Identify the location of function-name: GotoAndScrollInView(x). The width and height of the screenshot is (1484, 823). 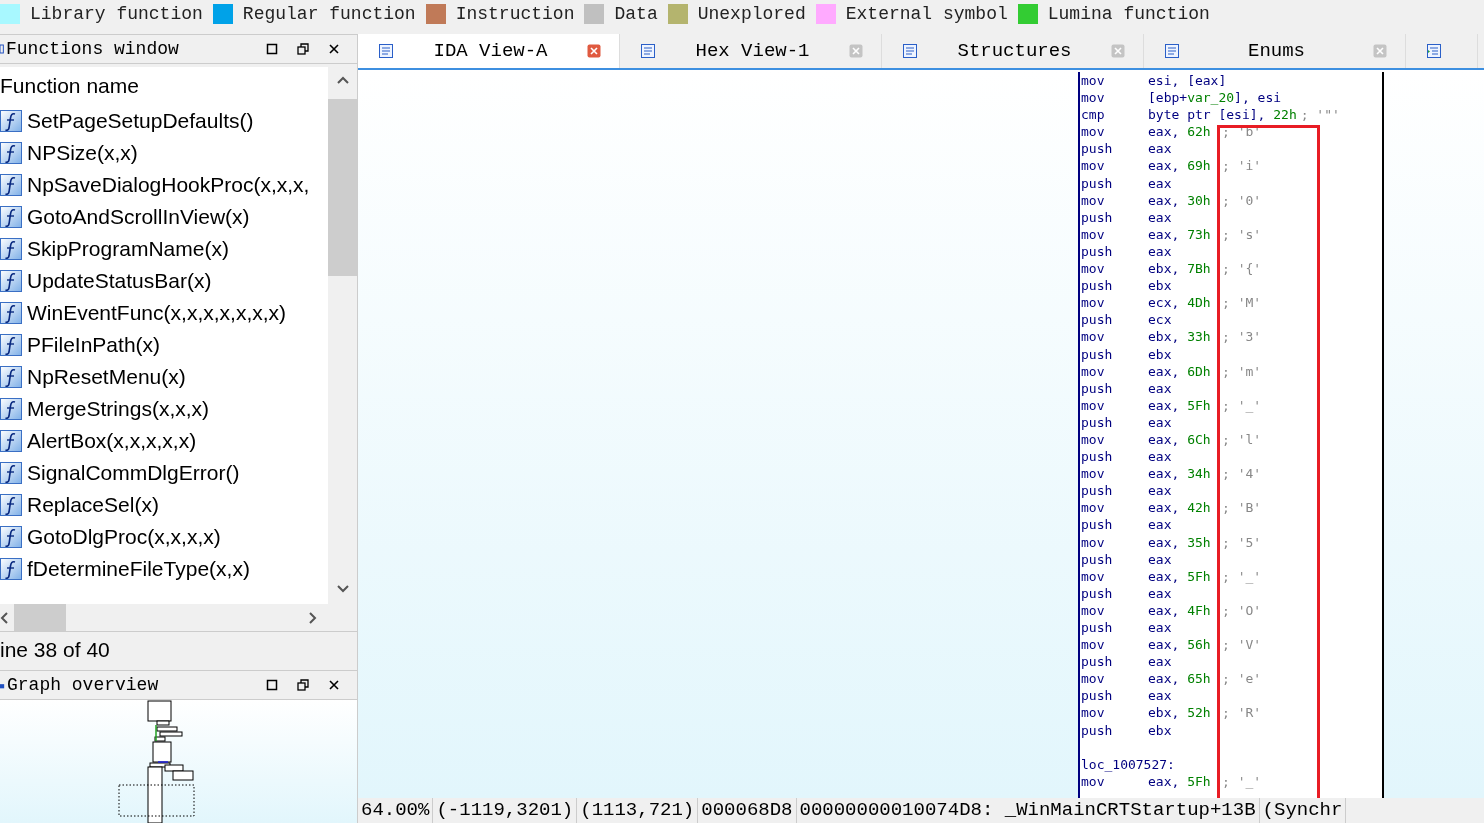
(138, 217).